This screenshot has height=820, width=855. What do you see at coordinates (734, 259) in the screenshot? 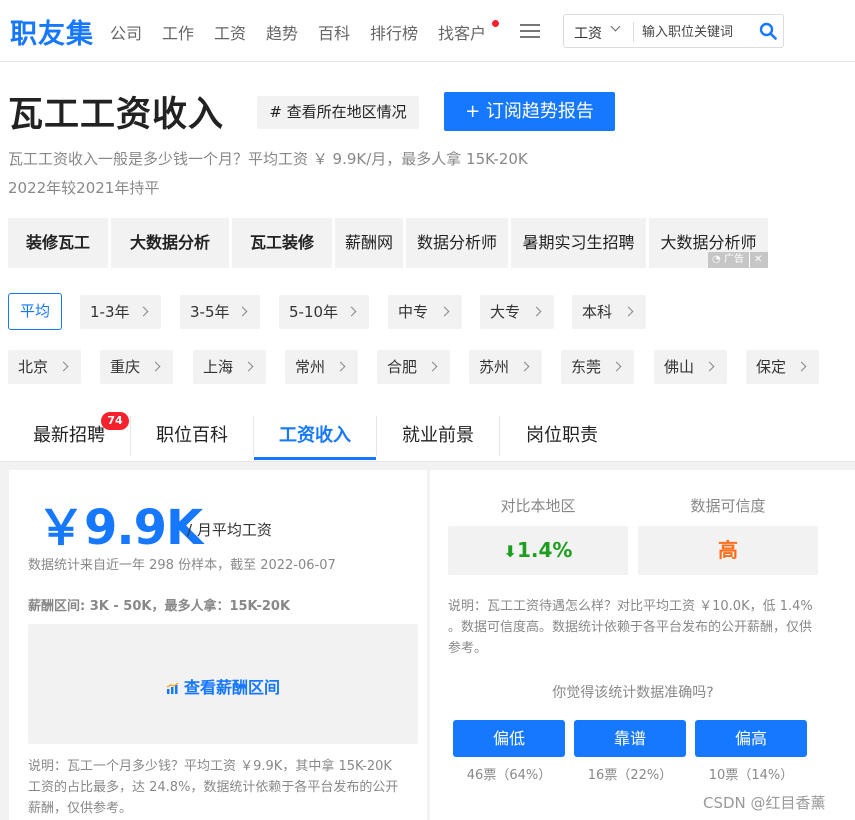
I see `ad-label: 广告` at bounding box center [734, 259].